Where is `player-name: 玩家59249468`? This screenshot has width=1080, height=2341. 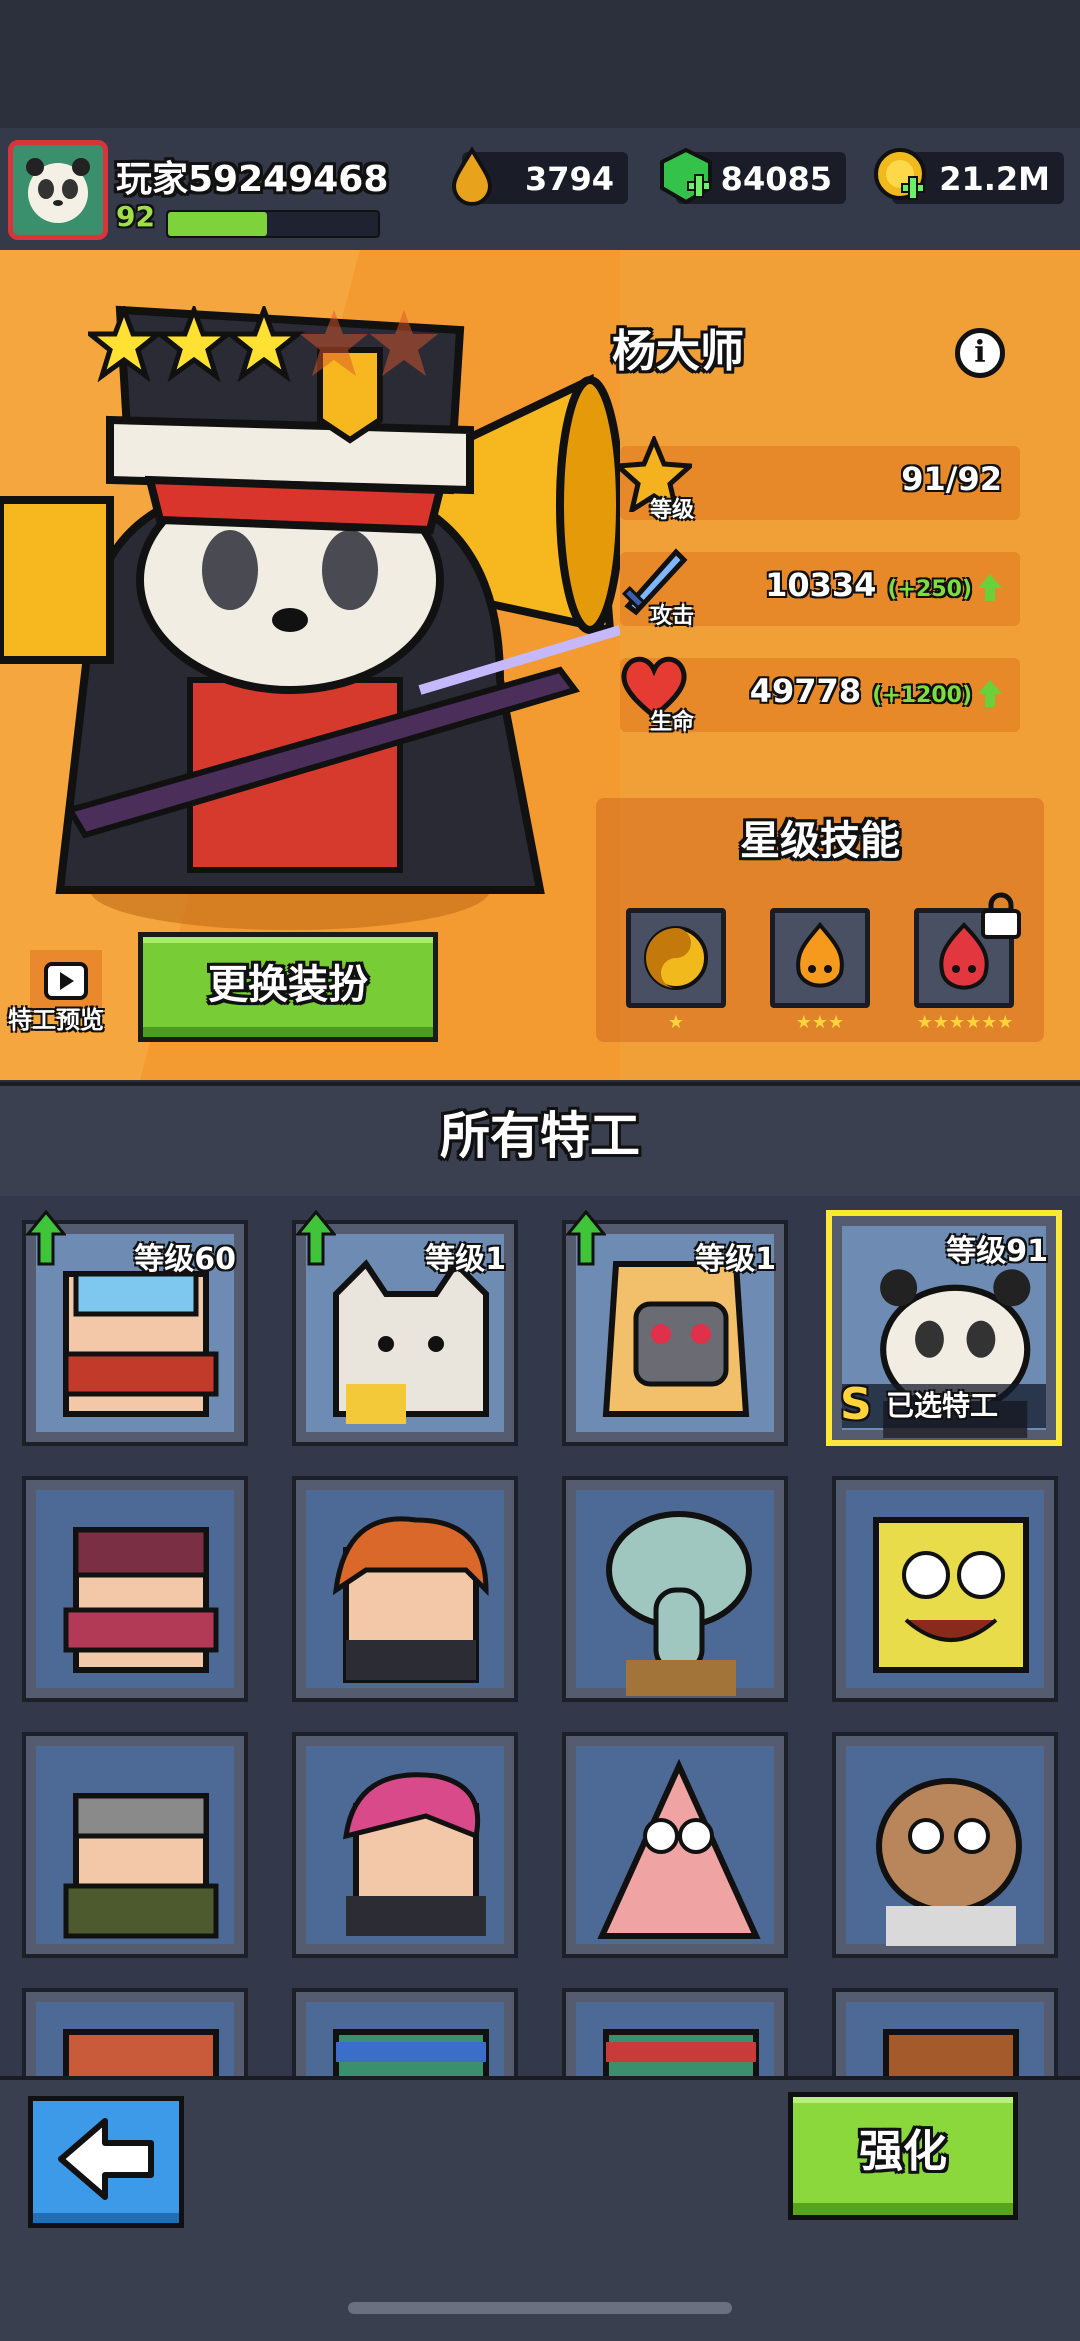 player-name: 玩家59249468 is located at coordinates (252, 179).